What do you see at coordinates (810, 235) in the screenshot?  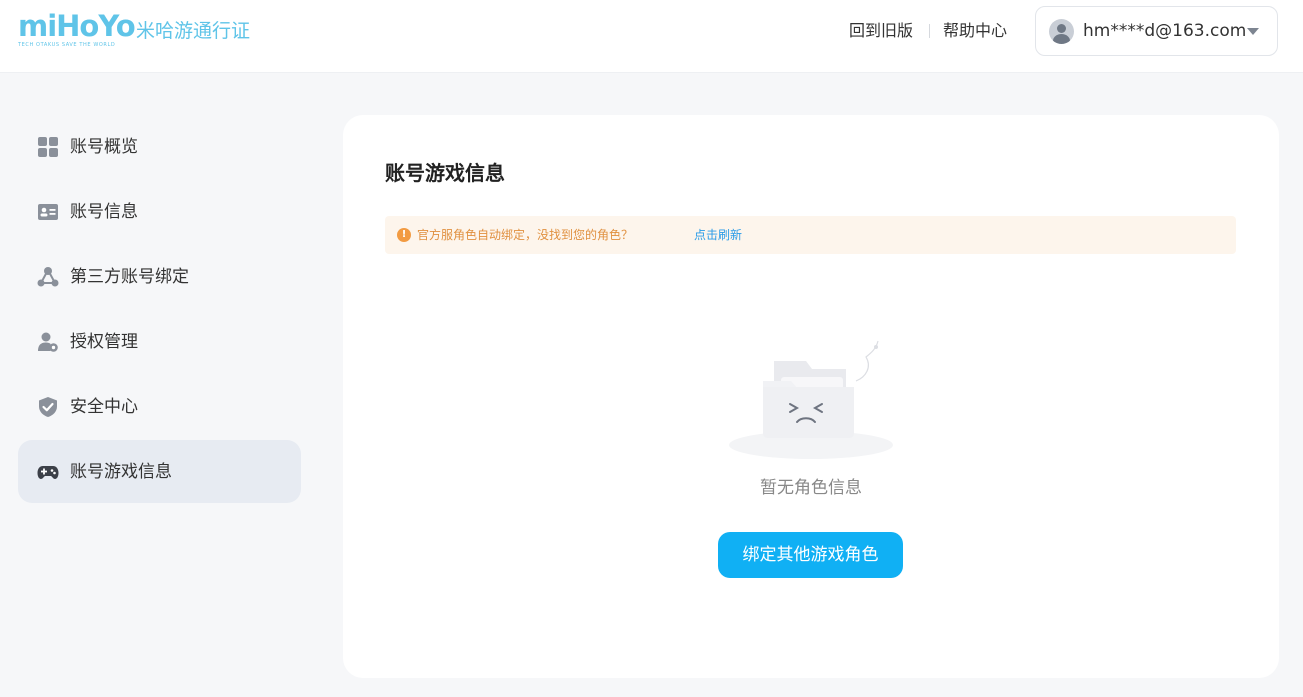 I see `notice-banner: ! 官方服角色自动绑定，没找到您的角色？ 点击刷新` at bounding box center [810, 235].